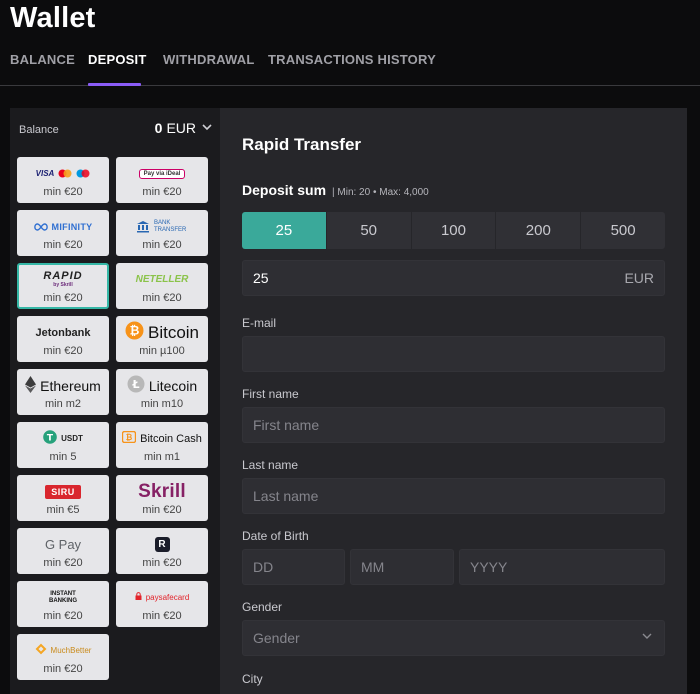  What do you see at coordinates (63, 174) in the screenshot?
I see `visa-mastercard-logo: VISA` at bounding box center [63, 174].